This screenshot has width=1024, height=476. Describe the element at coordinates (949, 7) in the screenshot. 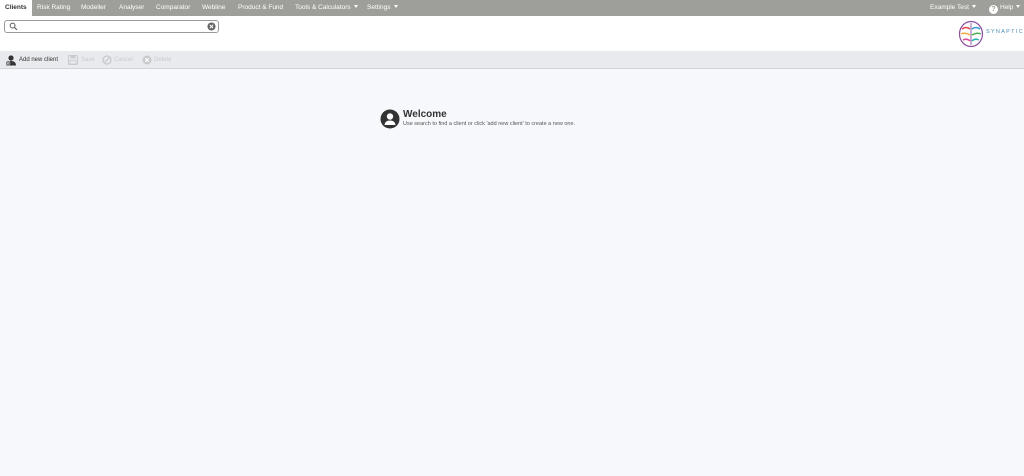

I see `user-menu-label: Example Test` at that location.